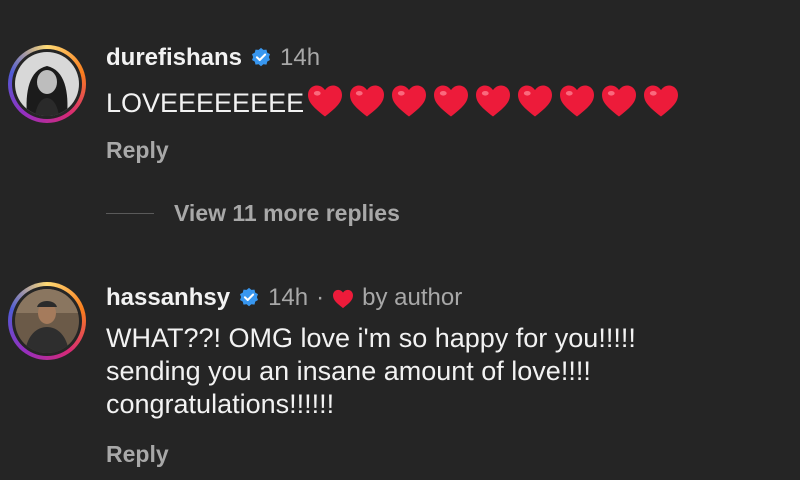 The width and height of the screenshot is (800, 480). I want to click on heart-liked-icon, so click(343, 298).